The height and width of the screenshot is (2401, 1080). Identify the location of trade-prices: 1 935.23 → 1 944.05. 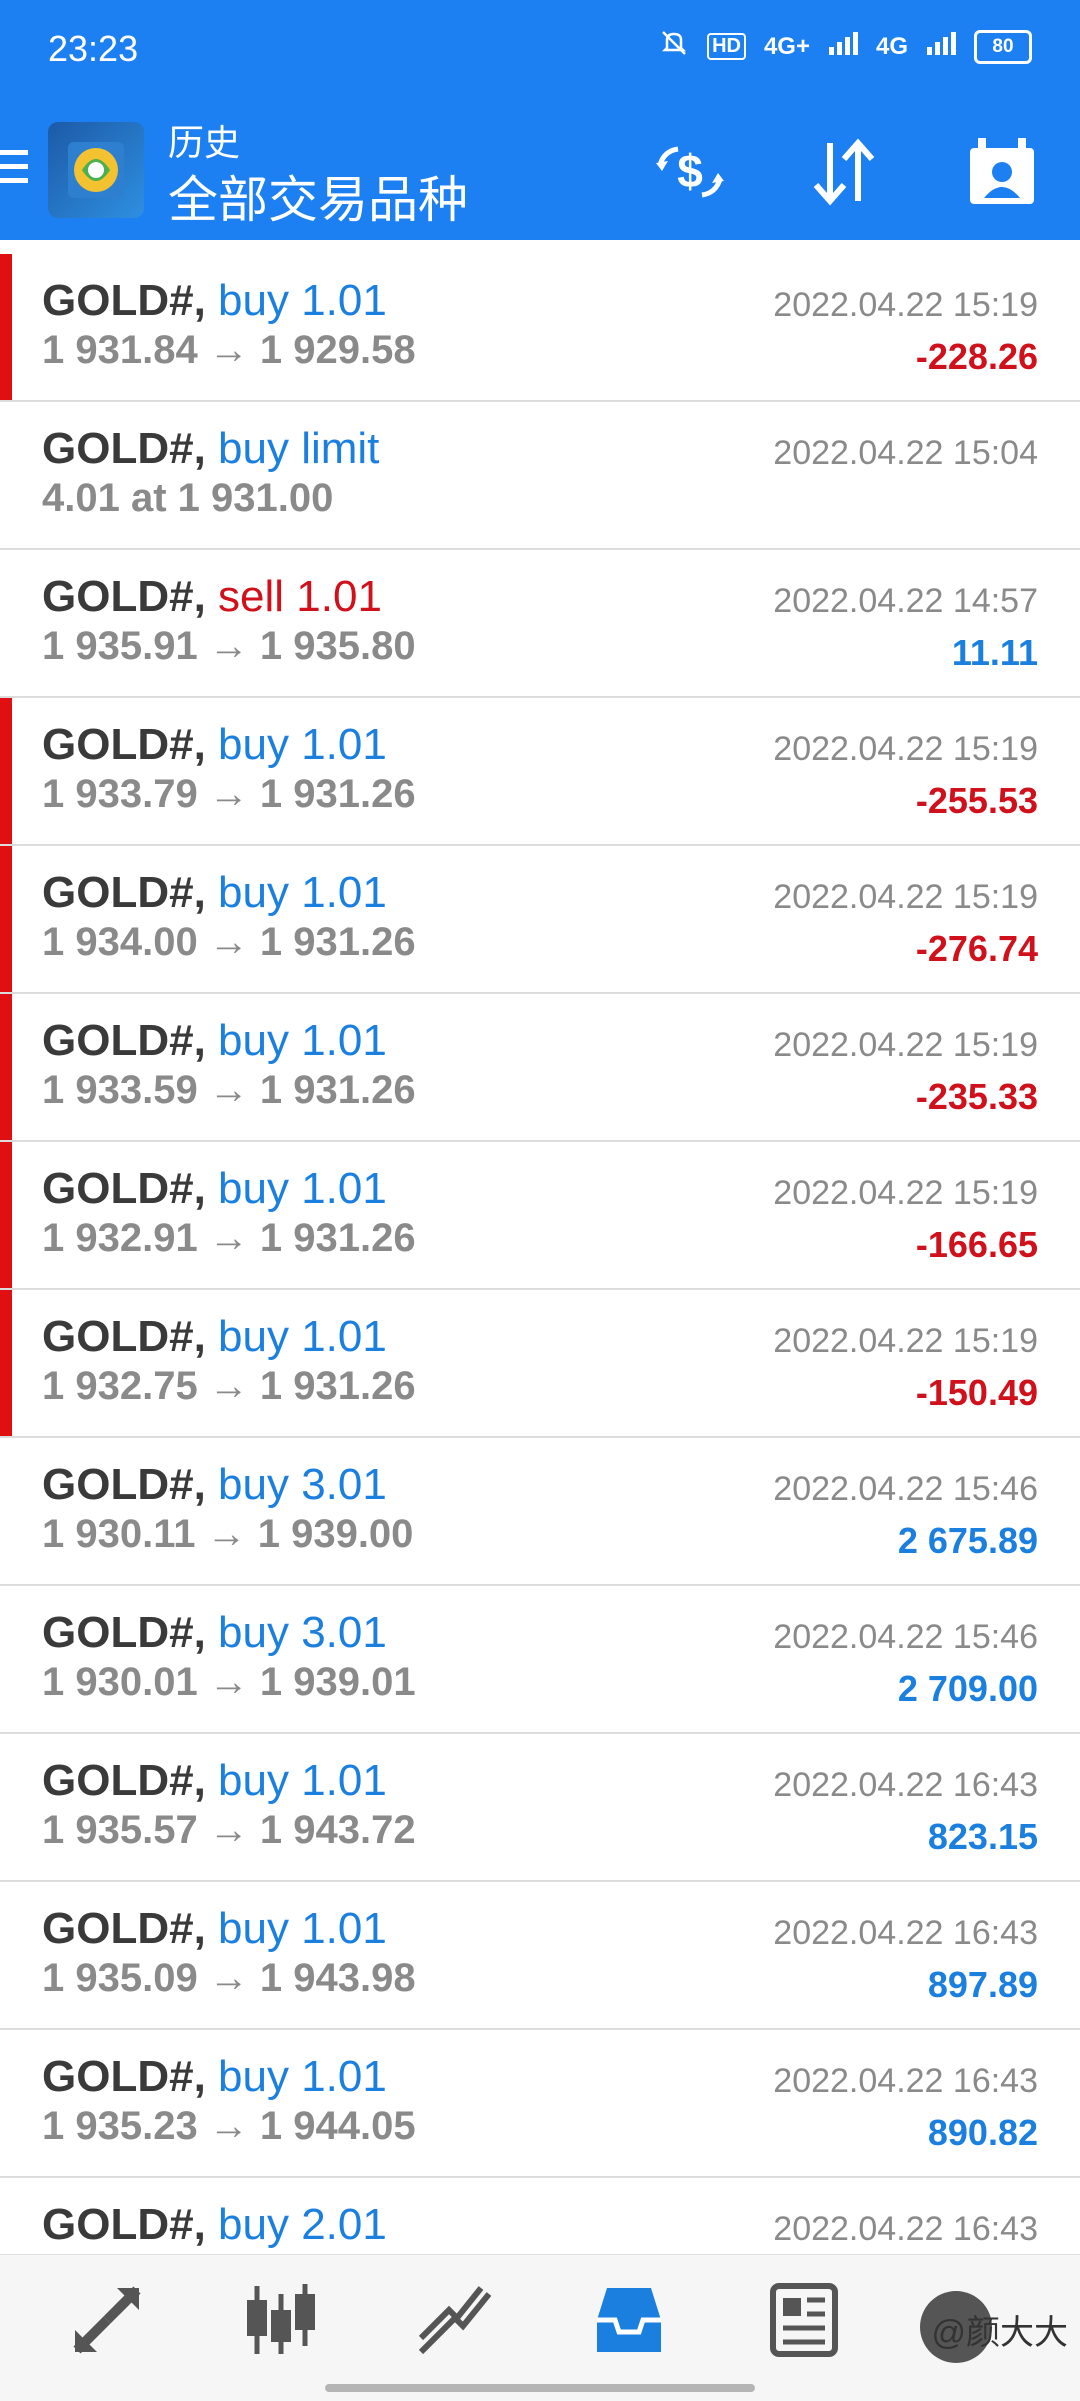
(229, 2126).